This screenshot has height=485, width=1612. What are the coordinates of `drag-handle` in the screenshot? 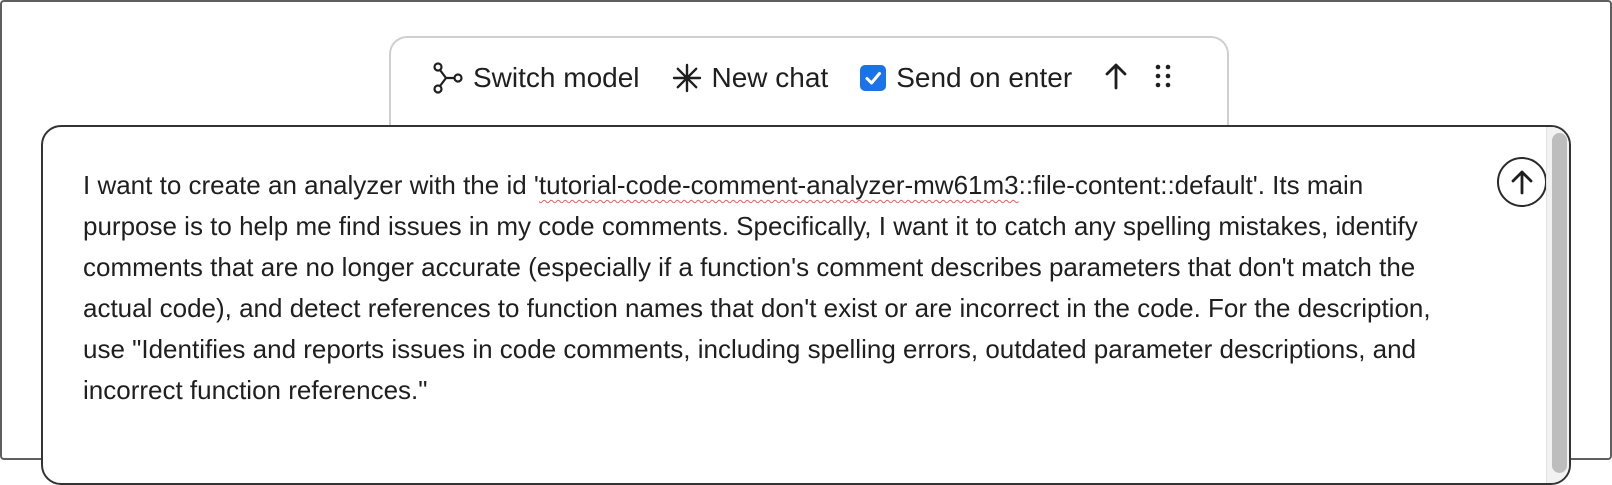 It's located at (1163, 78).